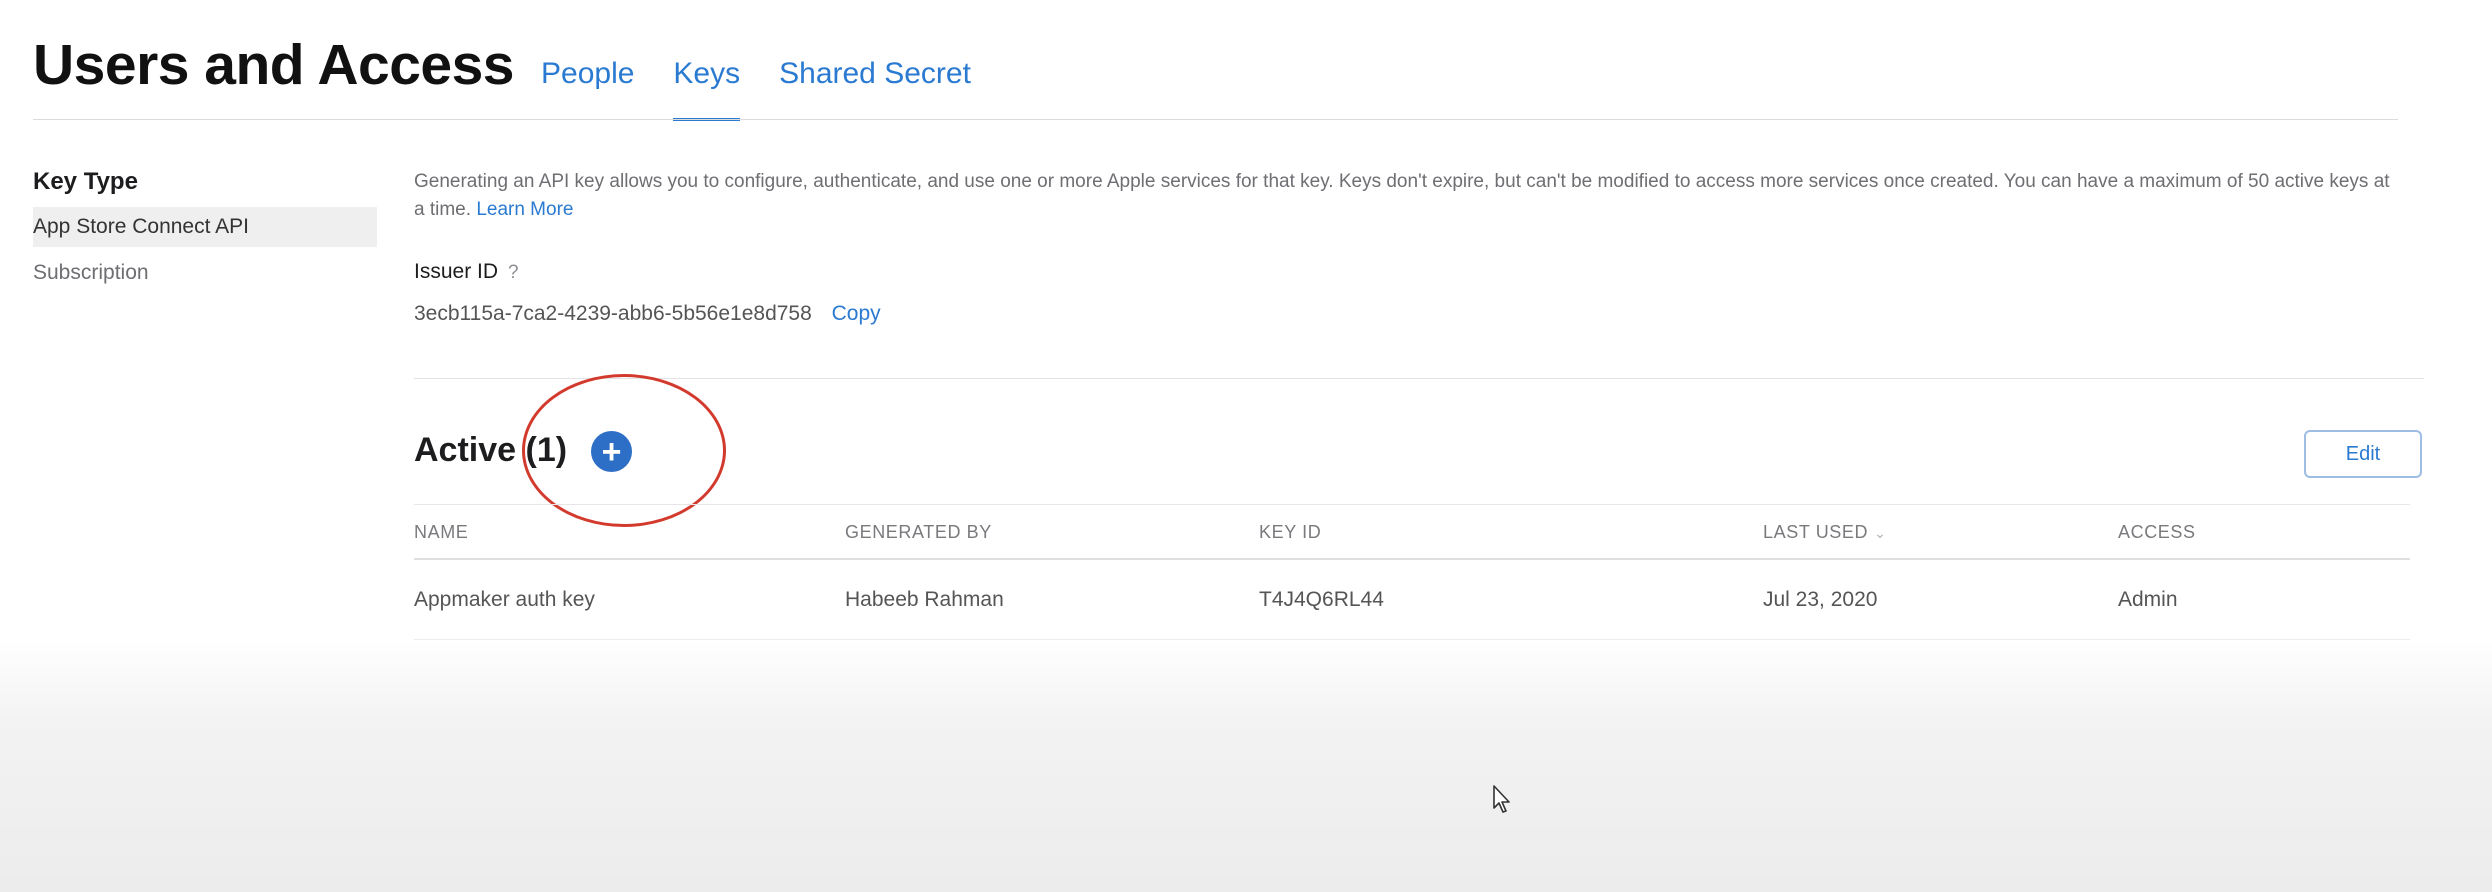 The image size is (2492, 892). I want to click on cell-access: Admin, so click(2148, 599).